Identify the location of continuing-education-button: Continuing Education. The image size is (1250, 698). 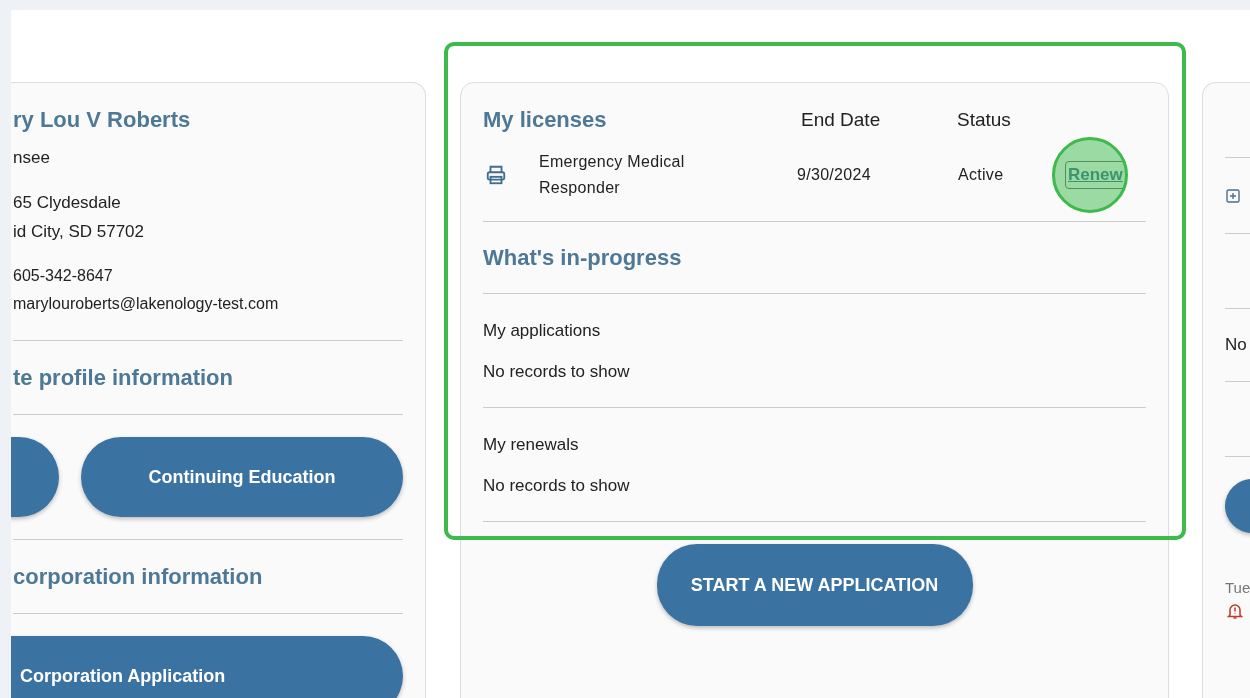
(242, 477).